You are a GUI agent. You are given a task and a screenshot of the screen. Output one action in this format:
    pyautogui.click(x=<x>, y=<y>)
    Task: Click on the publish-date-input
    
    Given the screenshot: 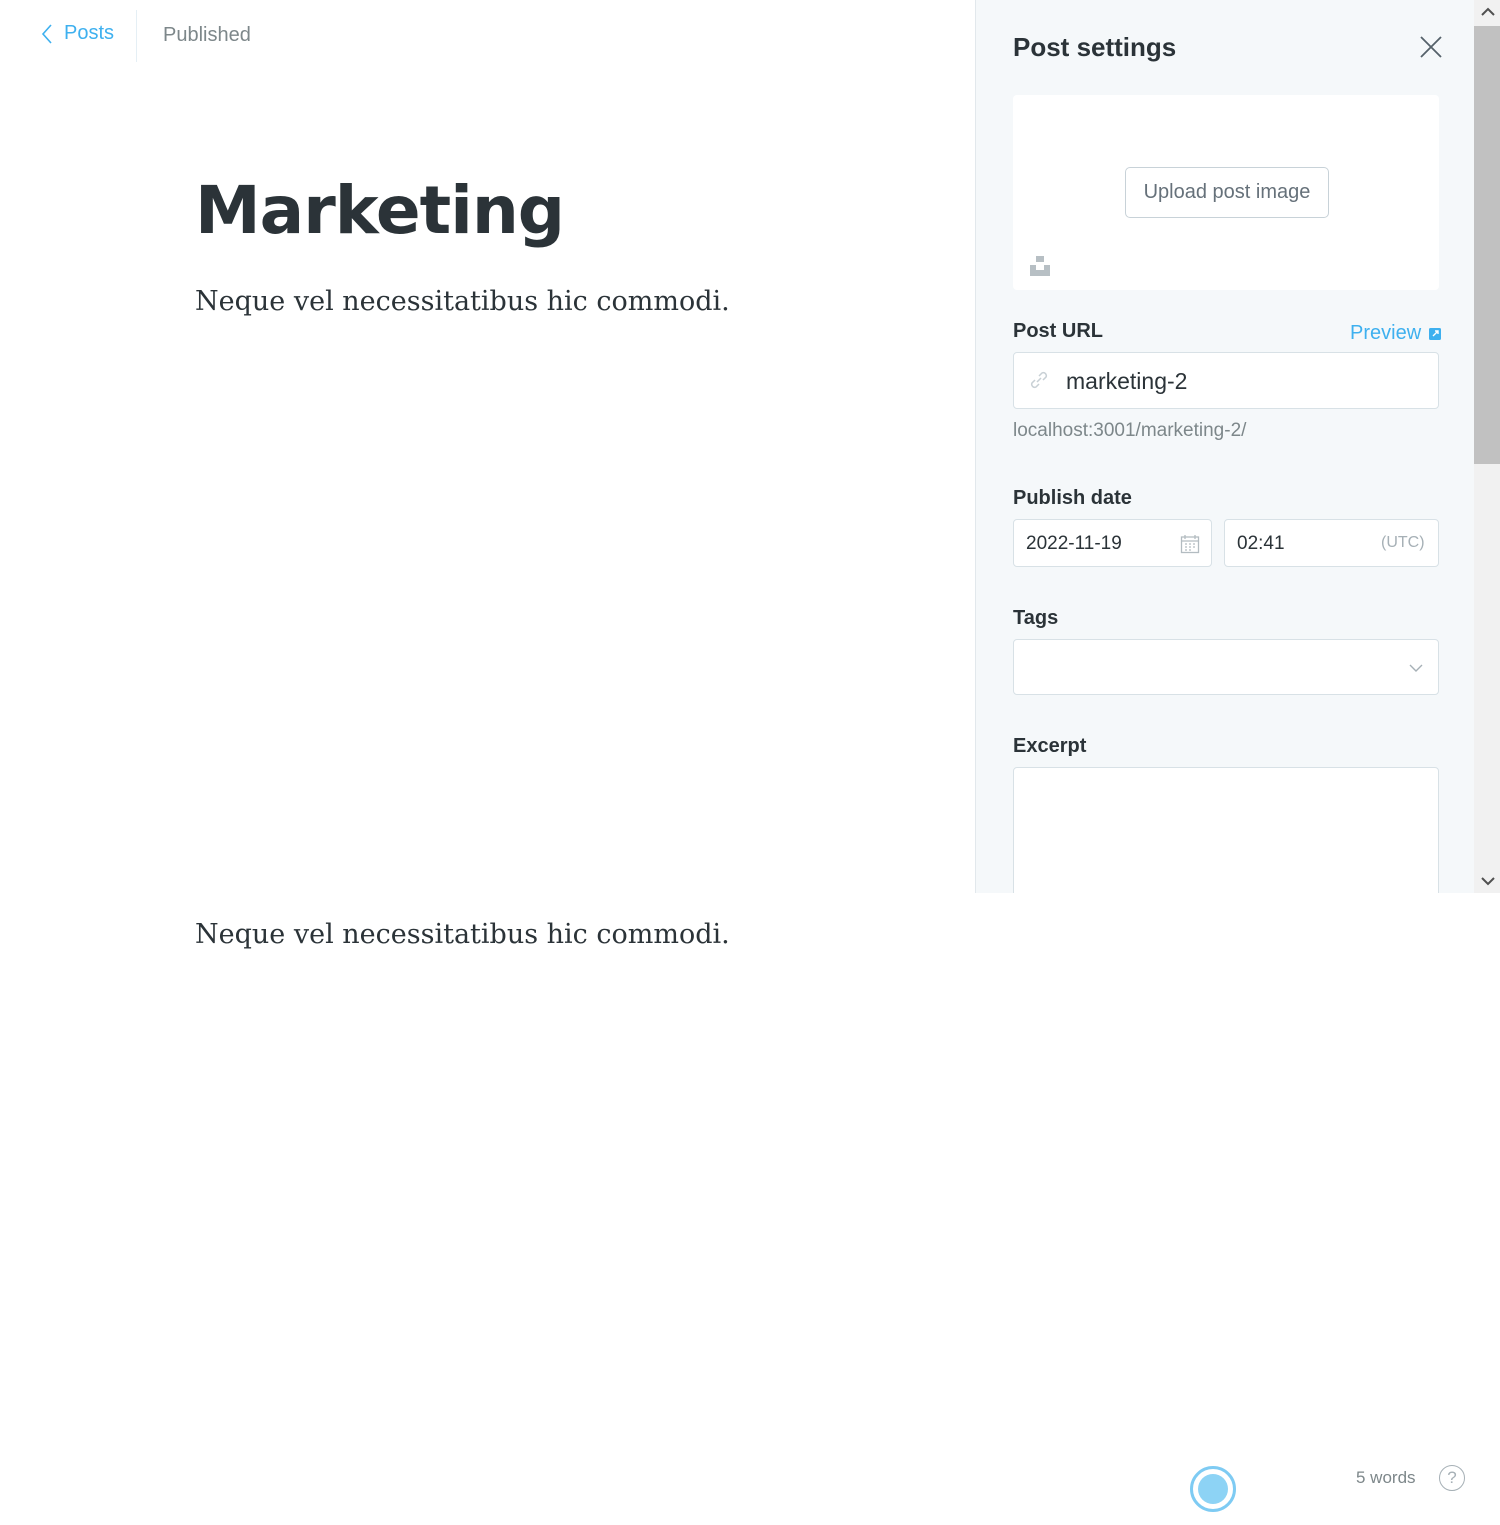 What is the action you would take?
    pyautogui.click(x=1096, y=544)
    